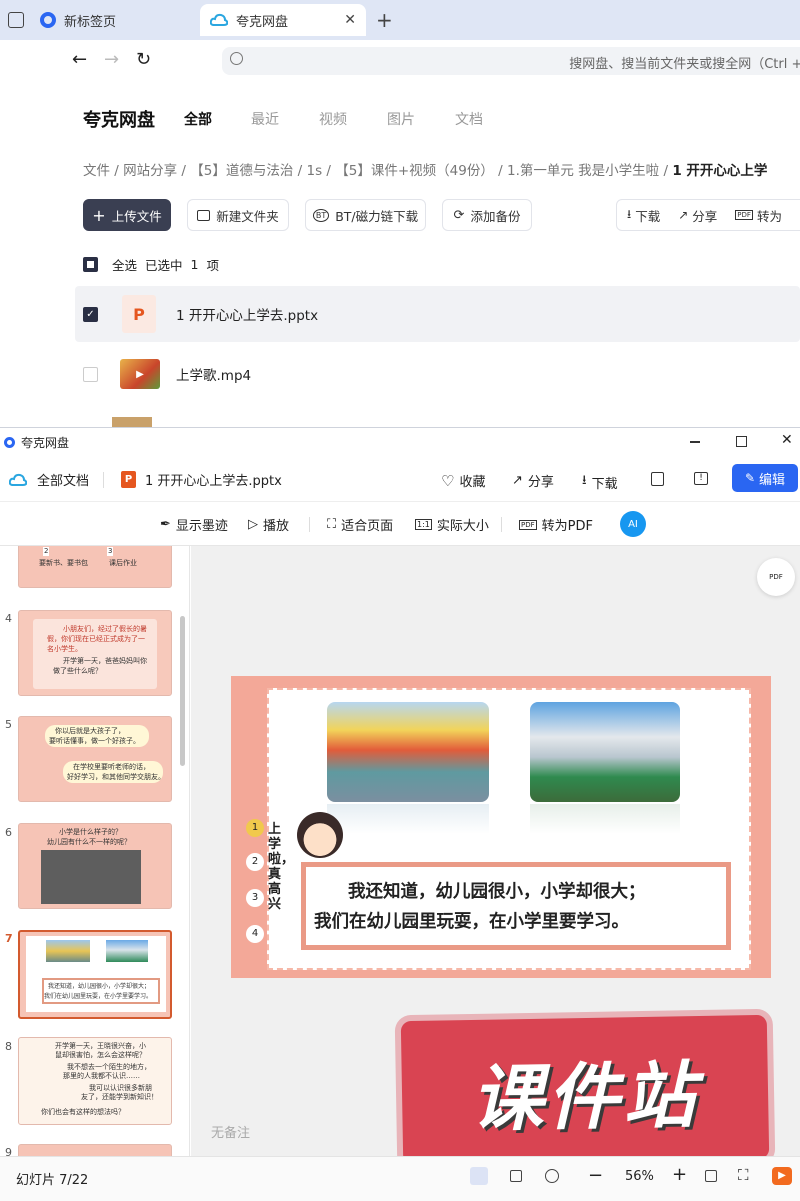 The image size is (800, 1201). I want to click on nav-recent: 最近, so click(265, 119).